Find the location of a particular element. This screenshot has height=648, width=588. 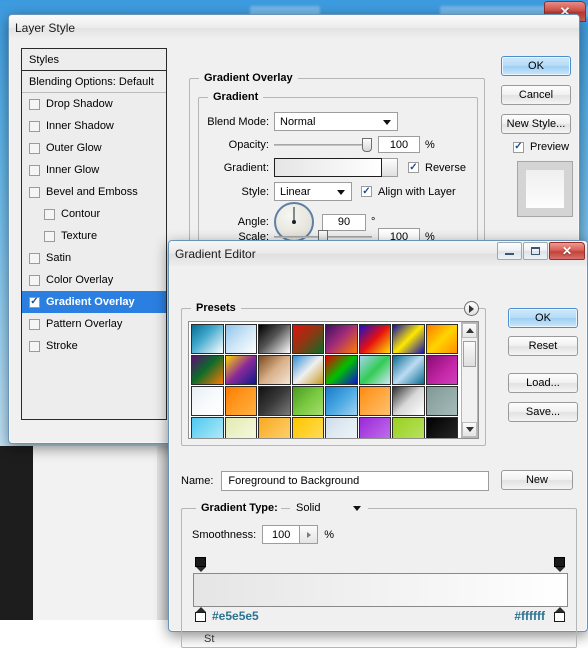

blending-options-item: Blending Options: Default is located at coordinates (94, 82).